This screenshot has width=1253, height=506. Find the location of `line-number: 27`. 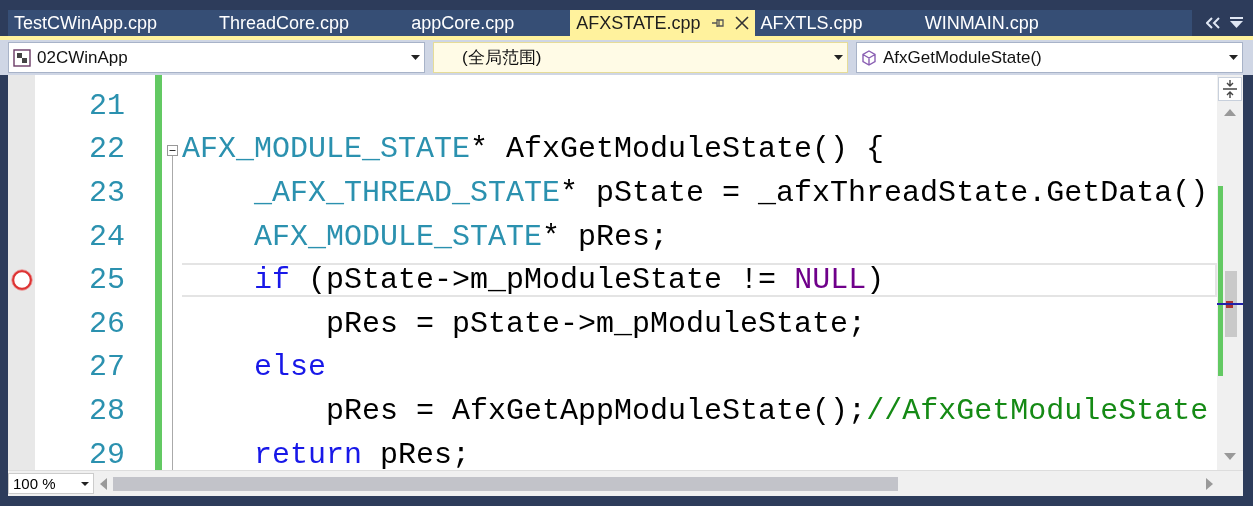

line-number: 27 is located at coordinates (107, 367).